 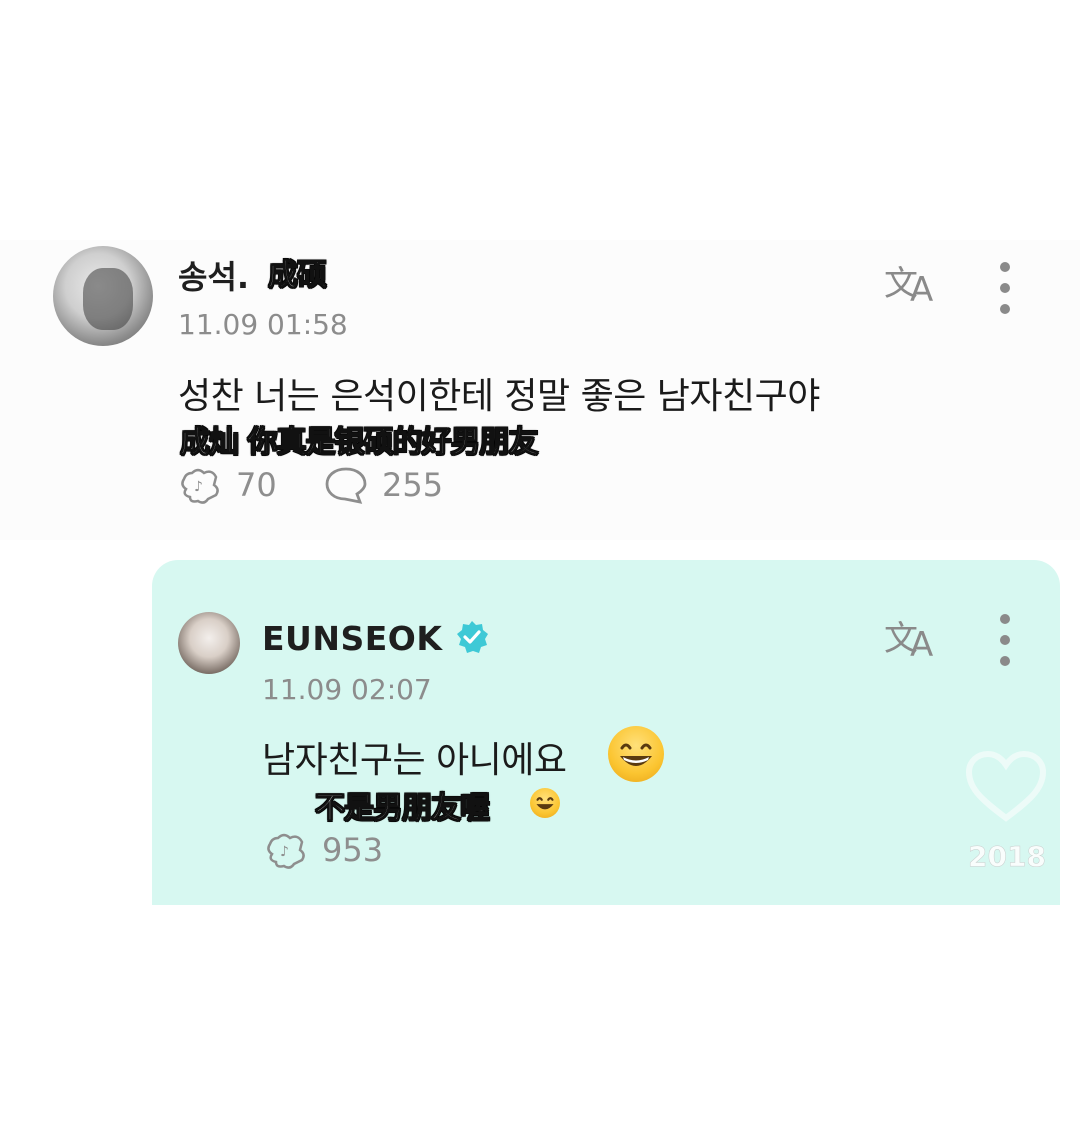 I want to click on reply-like-count: 953, so click(x=353, y=850).